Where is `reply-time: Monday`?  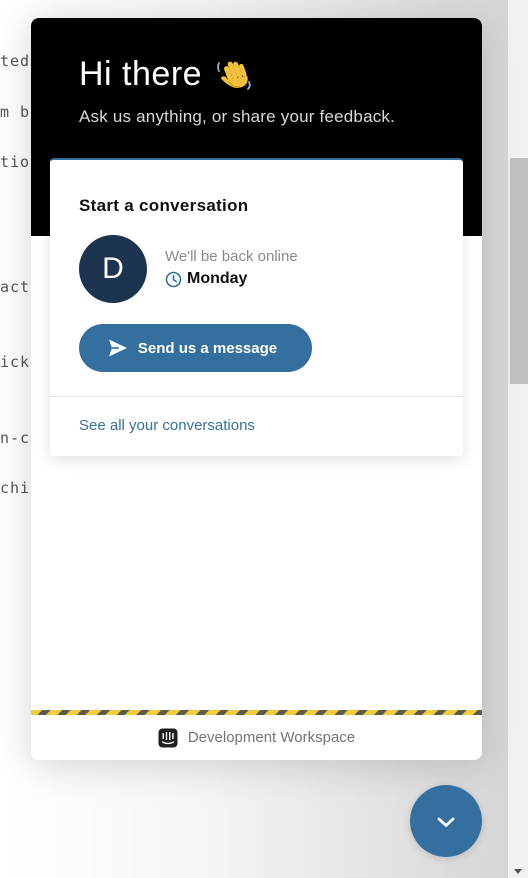 reply-time: Monday is located at coordinates (206, 279).